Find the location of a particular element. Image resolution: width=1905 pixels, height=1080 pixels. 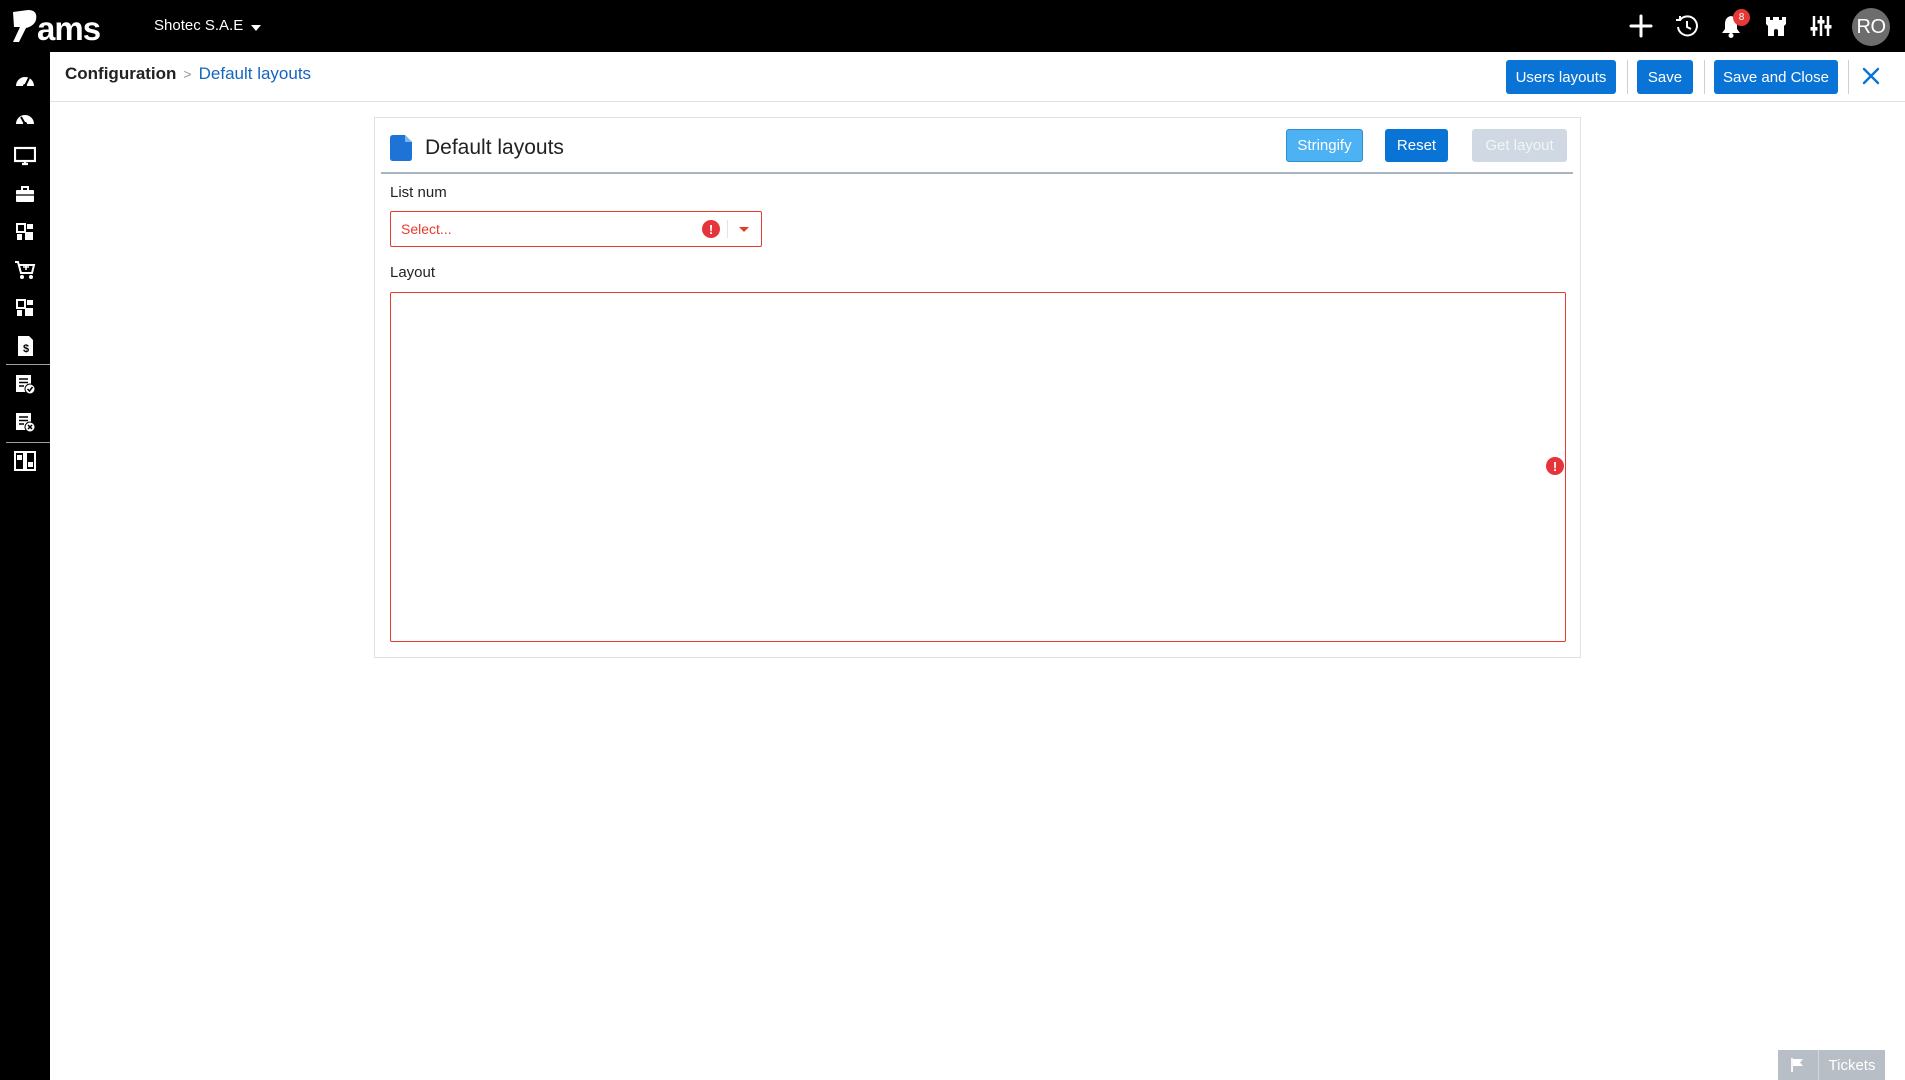

close-icon is located at coordinates (1871, 76).